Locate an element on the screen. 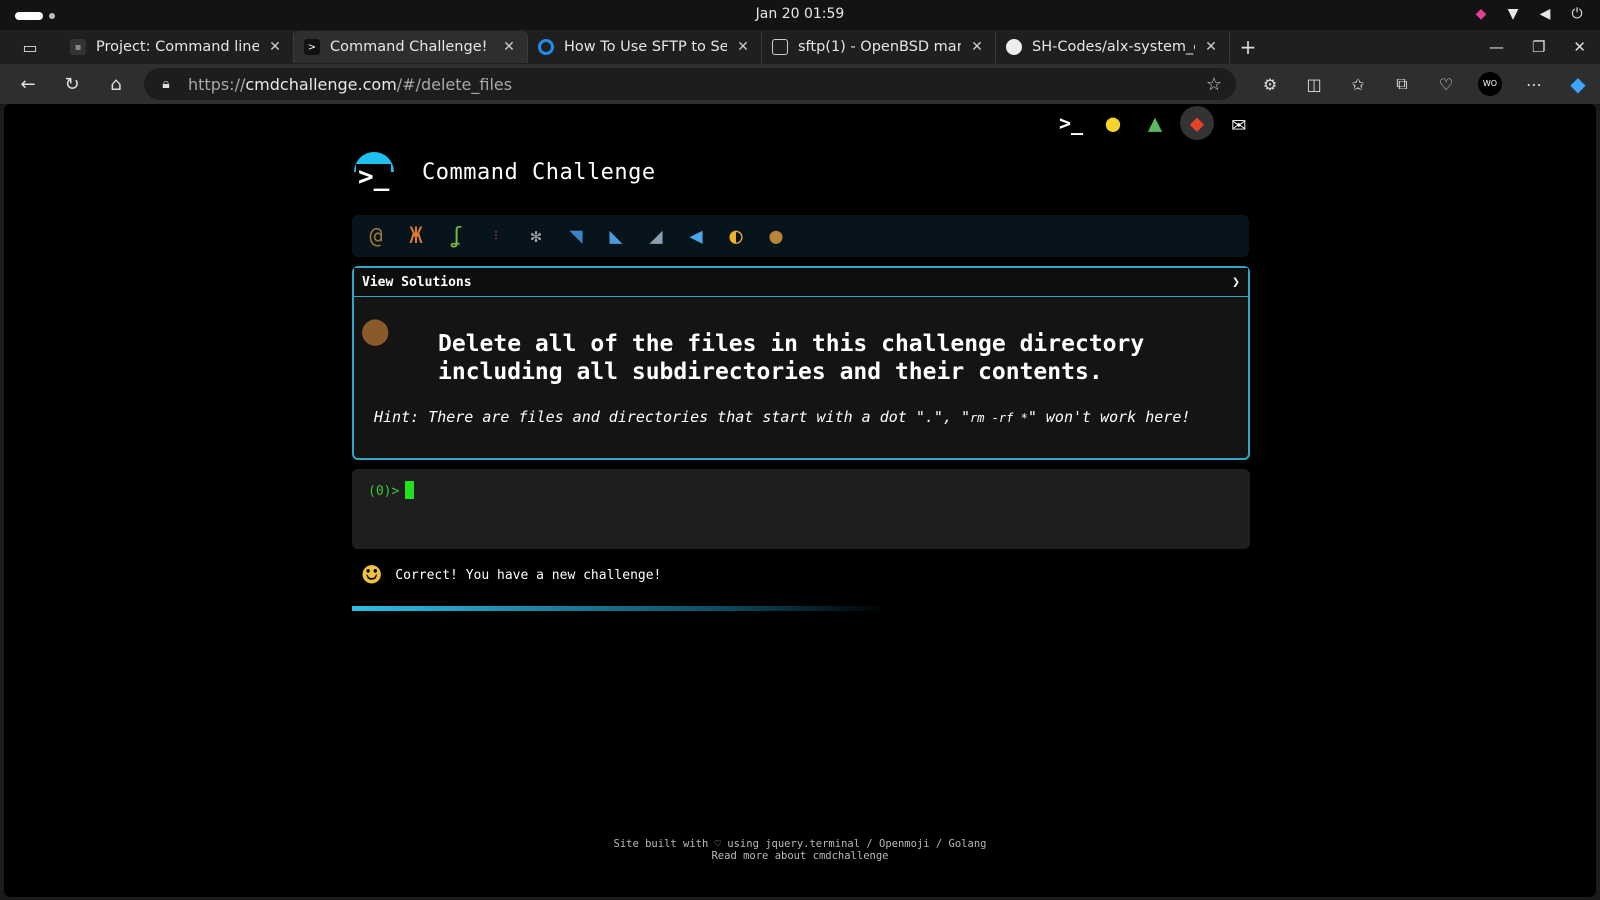  extensions-icon: ⚙ is located at coordinates (1270, 84).